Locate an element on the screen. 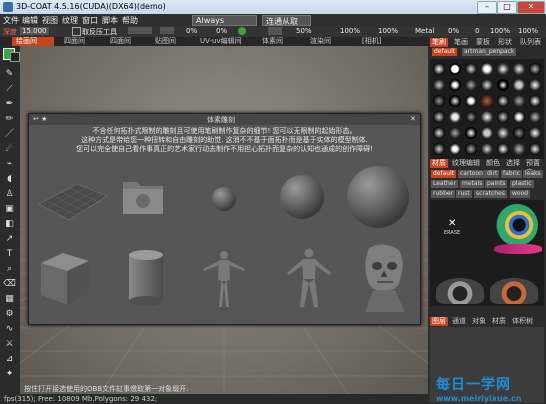  material-chip-fabric: fabric is located at coordinates (512, 174).